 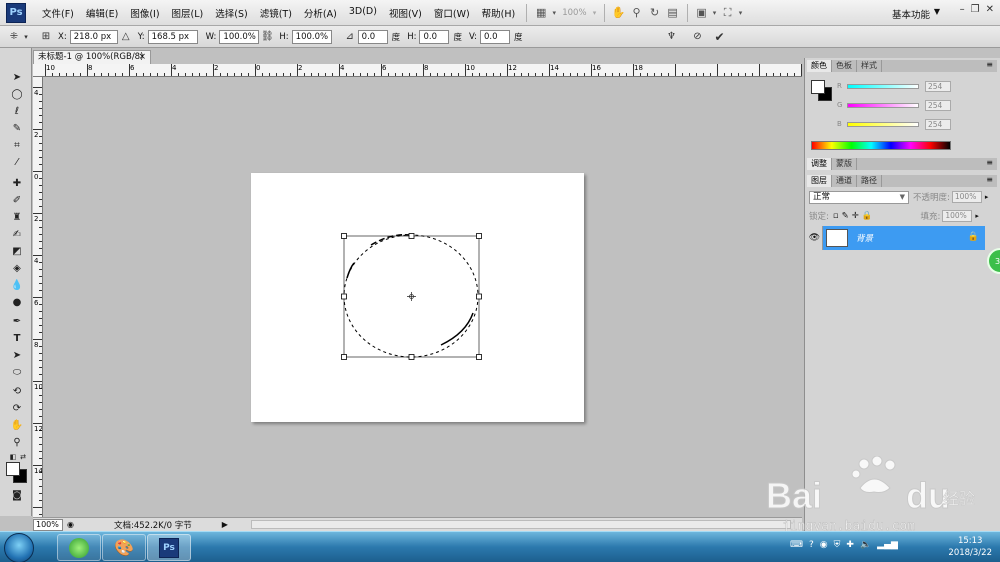 I want to click on lock-image-icon: ✎, so click(x=845, y=216).